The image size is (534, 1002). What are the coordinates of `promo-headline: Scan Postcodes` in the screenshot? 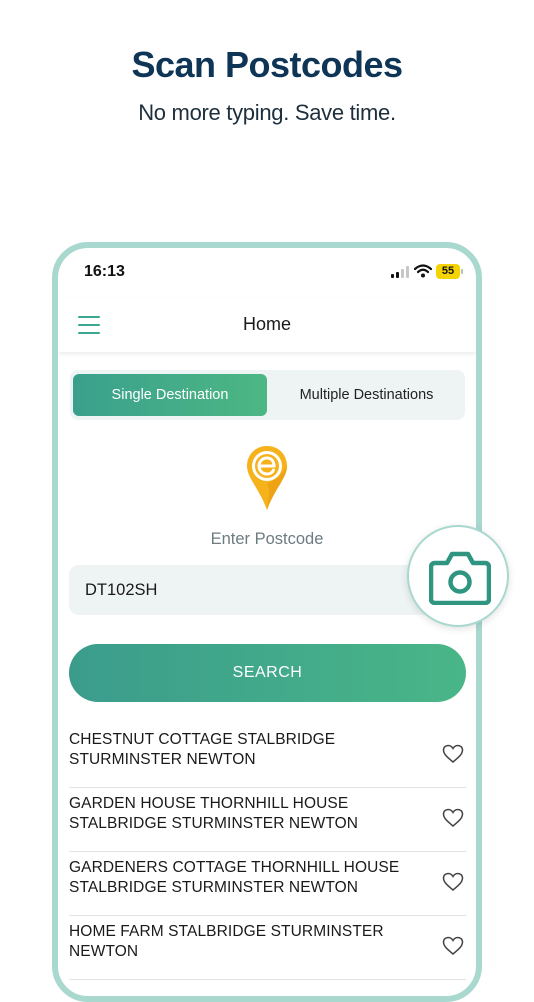 It's located at (267, 64).